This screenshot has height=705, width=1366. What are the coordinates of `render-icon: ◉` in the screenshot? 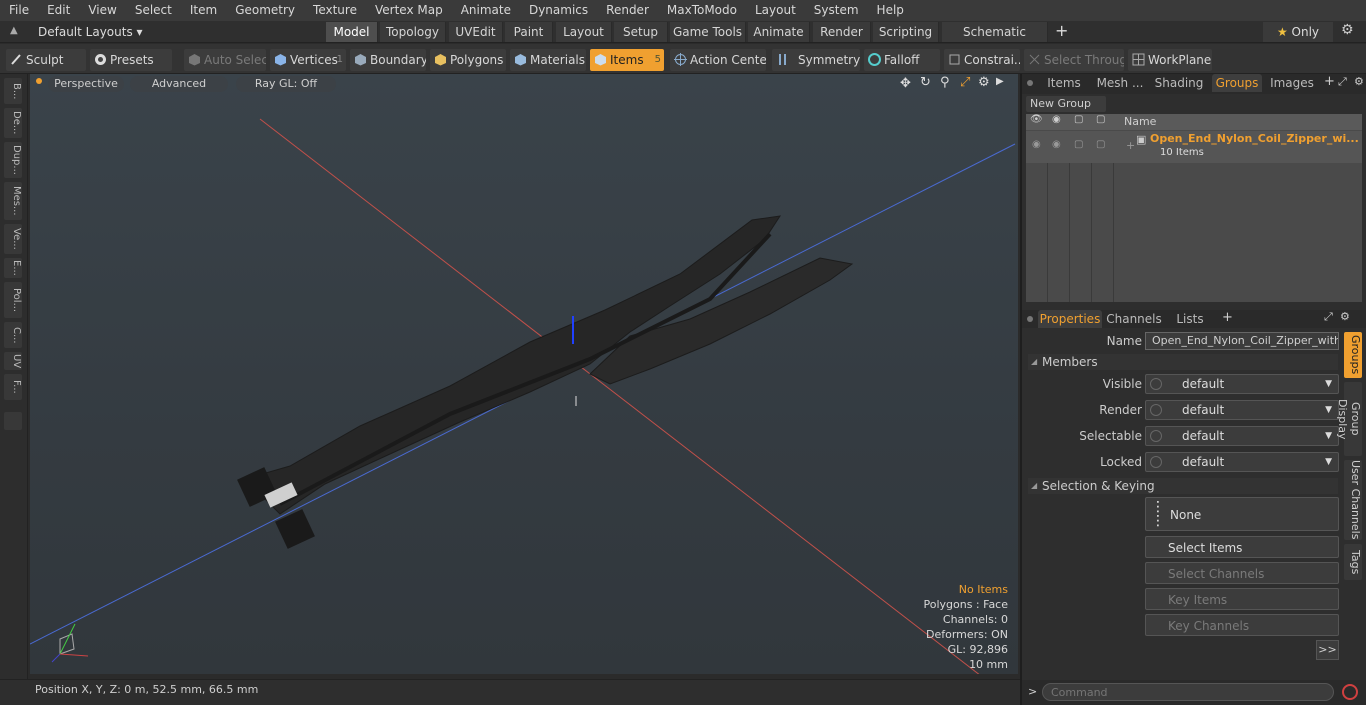 It's located at (1056, 144).